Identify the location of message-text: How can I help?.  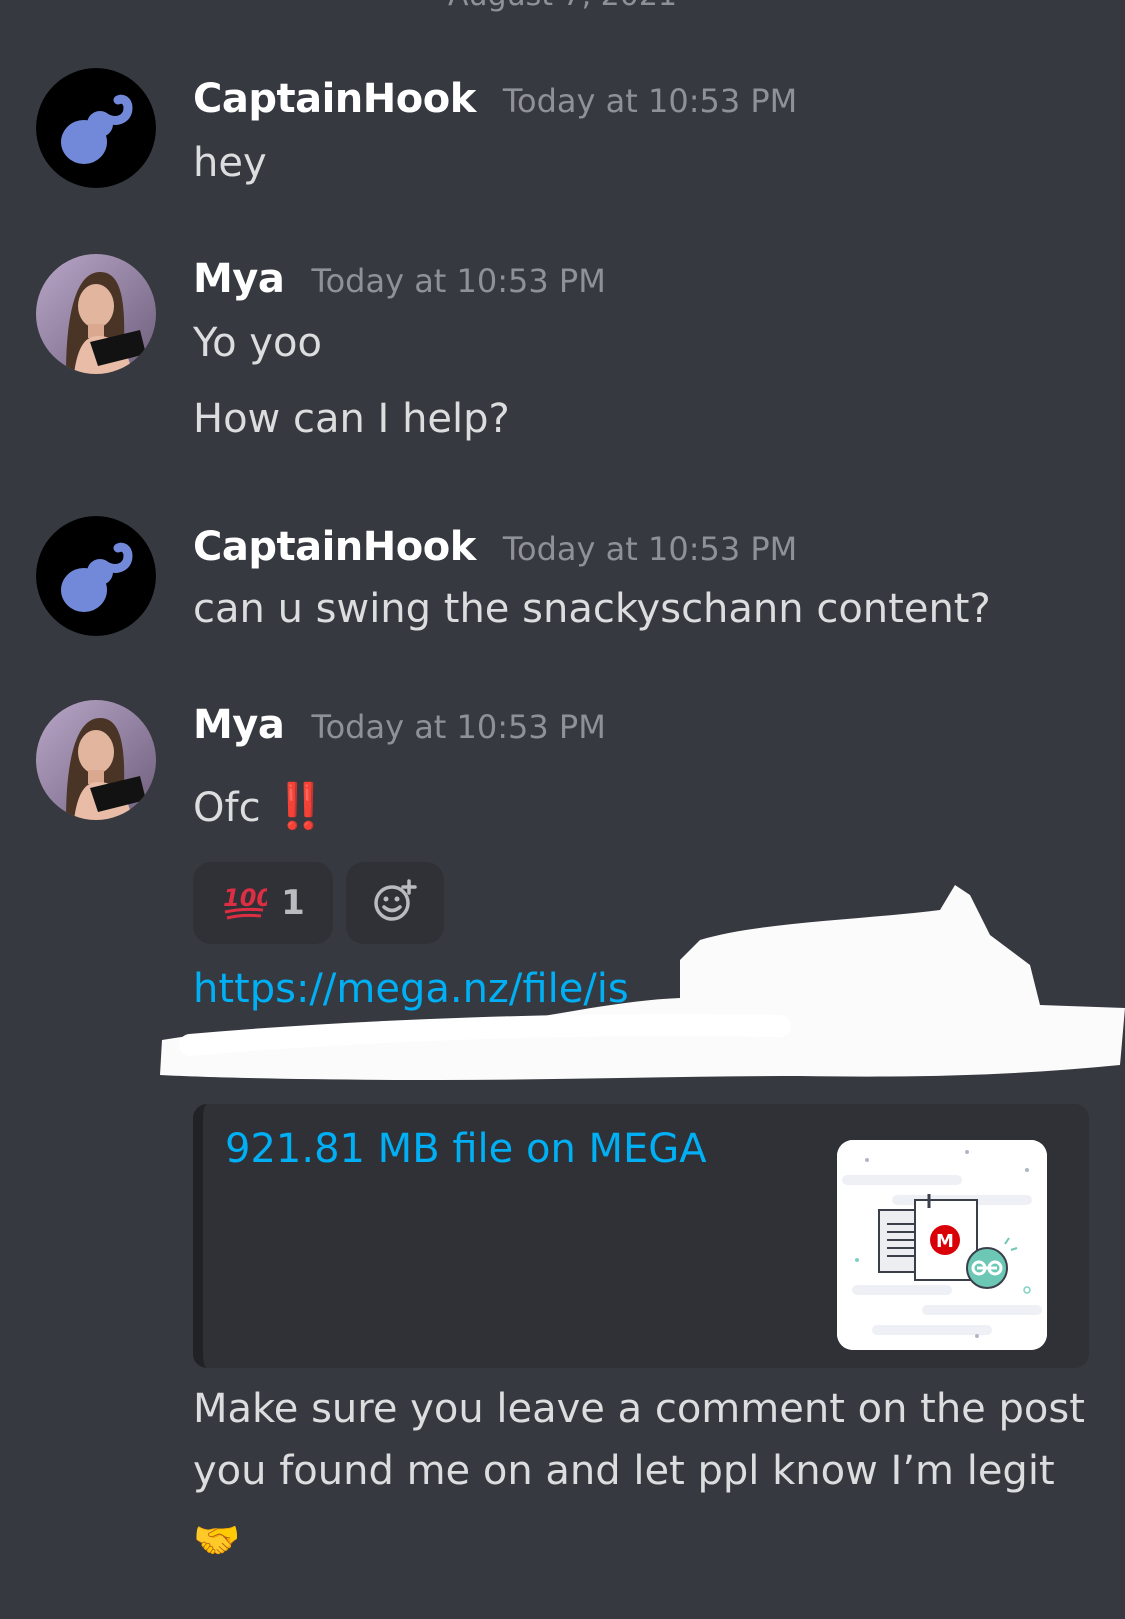
(351, 419).